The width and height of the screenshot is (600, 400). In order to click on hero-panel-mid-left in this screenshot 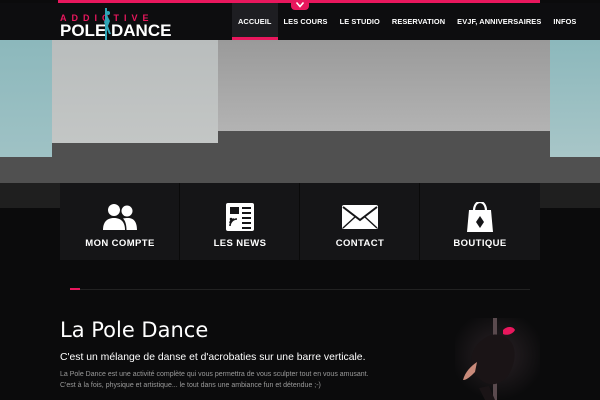, I will do `click(135, 91)`.